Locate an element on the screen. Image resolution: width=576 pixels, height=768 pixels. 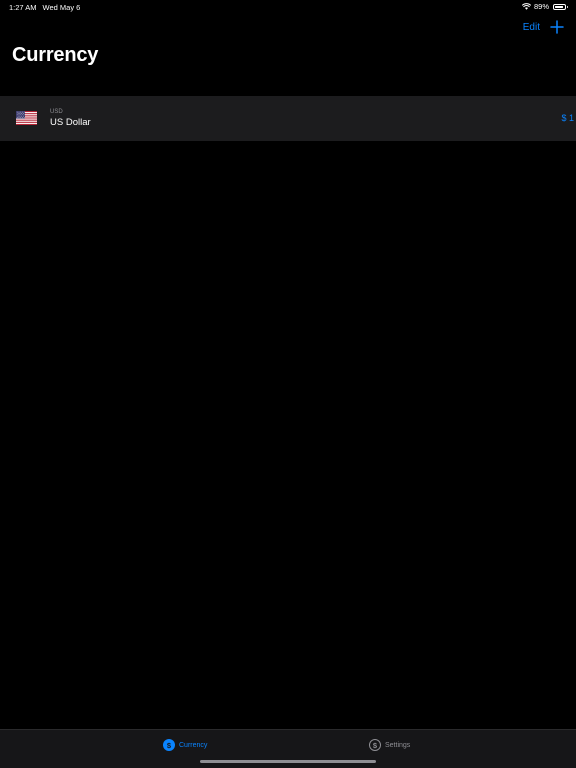
list-item: USD US Dollar $ 1 is located at coordinates (288, 118).